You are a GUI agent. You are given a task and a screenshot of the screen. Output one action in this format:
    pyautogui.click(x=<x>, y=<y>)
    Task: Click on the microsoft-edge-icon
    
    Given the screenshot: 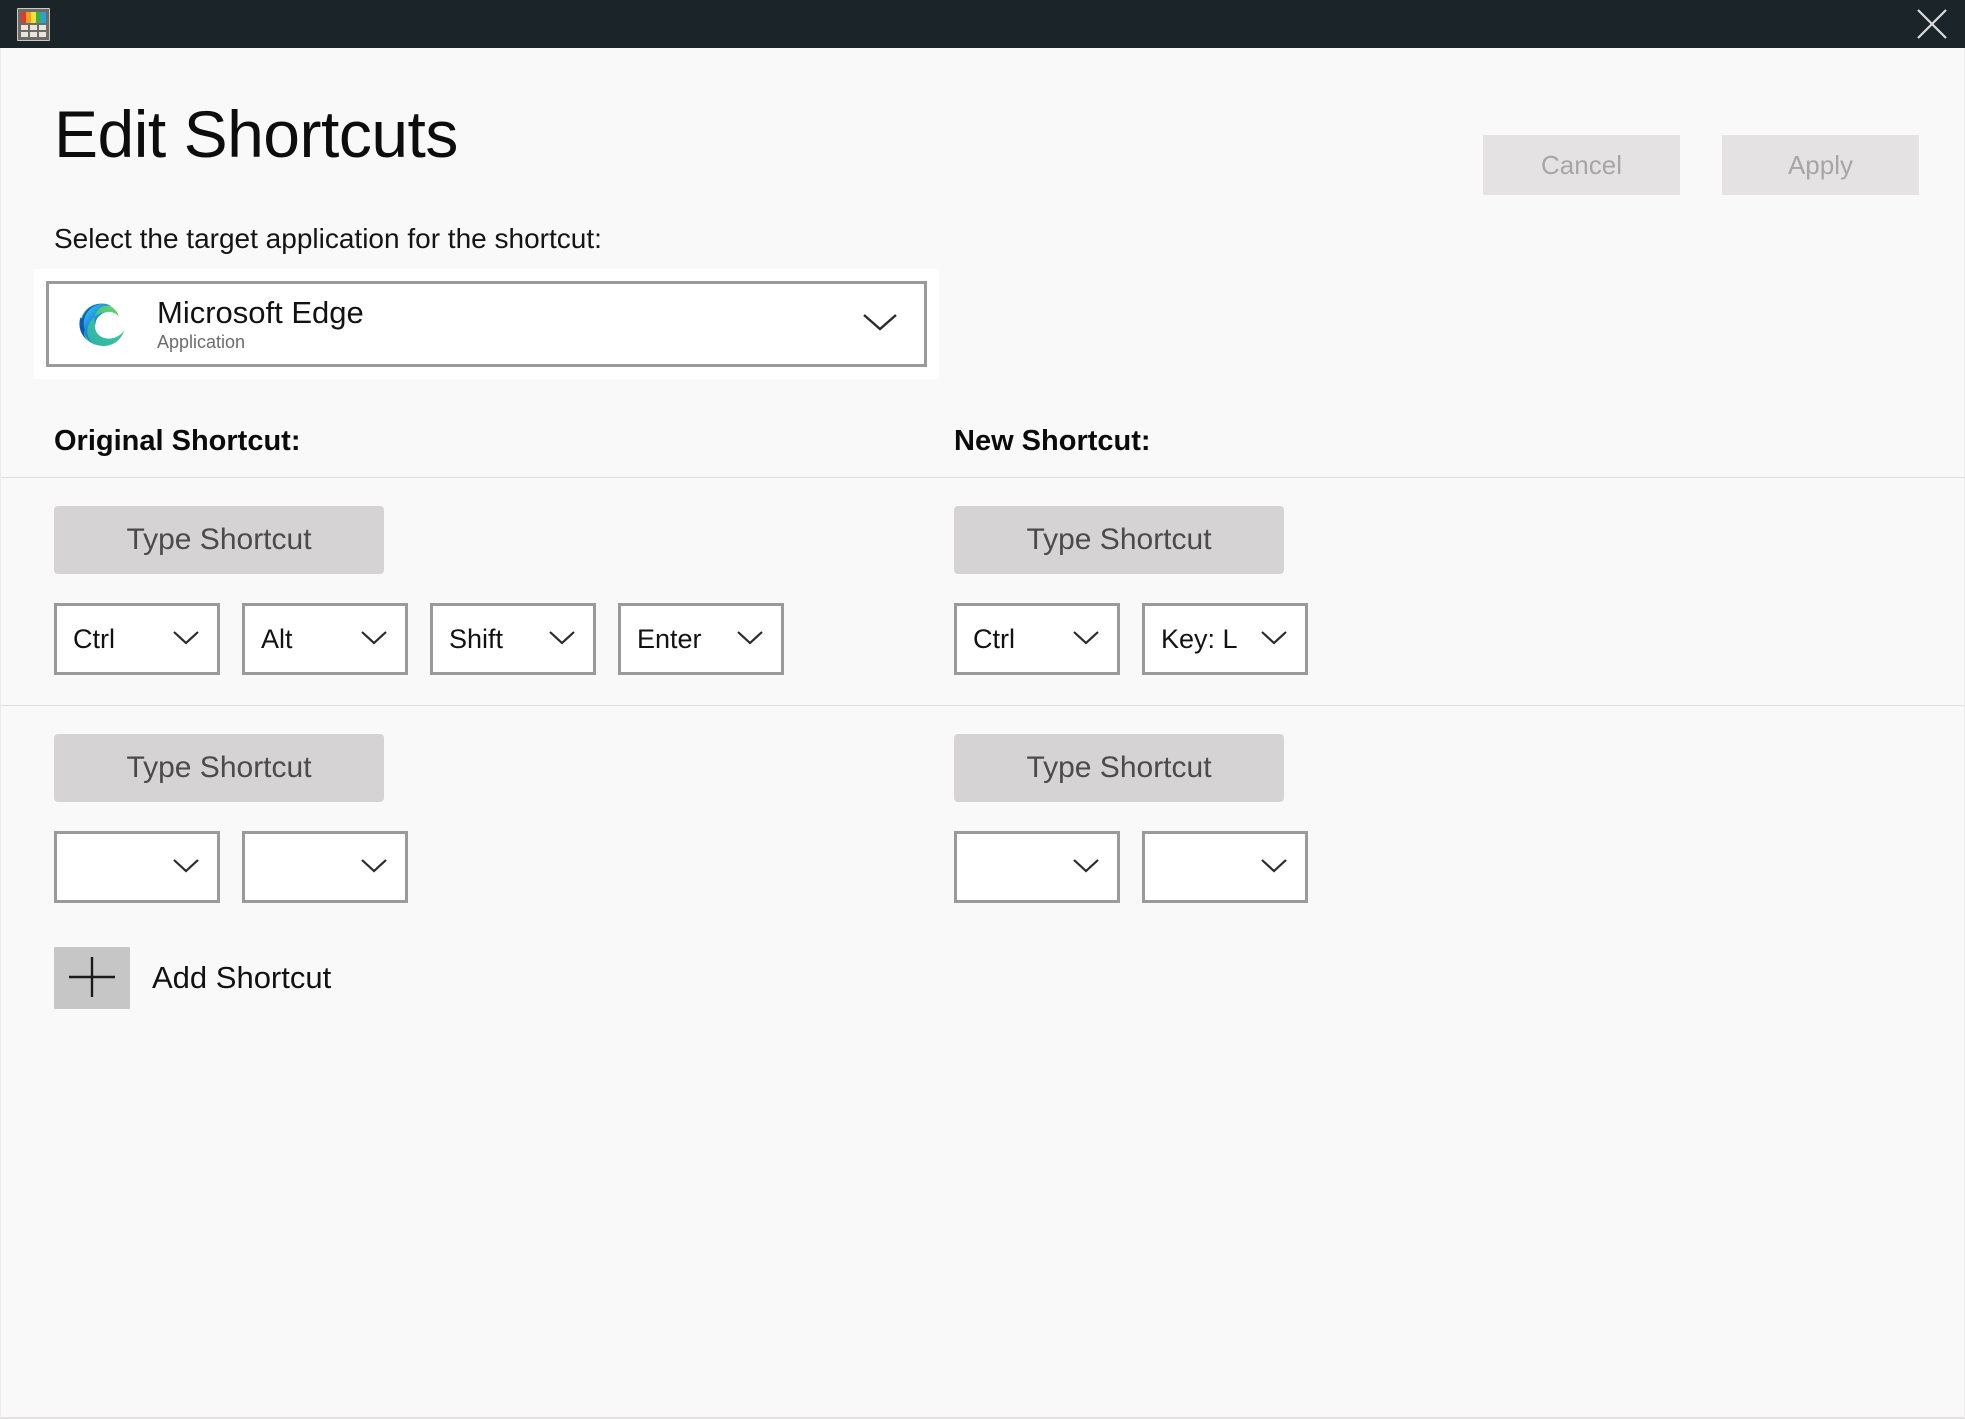 What is the action you would take?
    pyautogui.click(x=103, y=324)
    